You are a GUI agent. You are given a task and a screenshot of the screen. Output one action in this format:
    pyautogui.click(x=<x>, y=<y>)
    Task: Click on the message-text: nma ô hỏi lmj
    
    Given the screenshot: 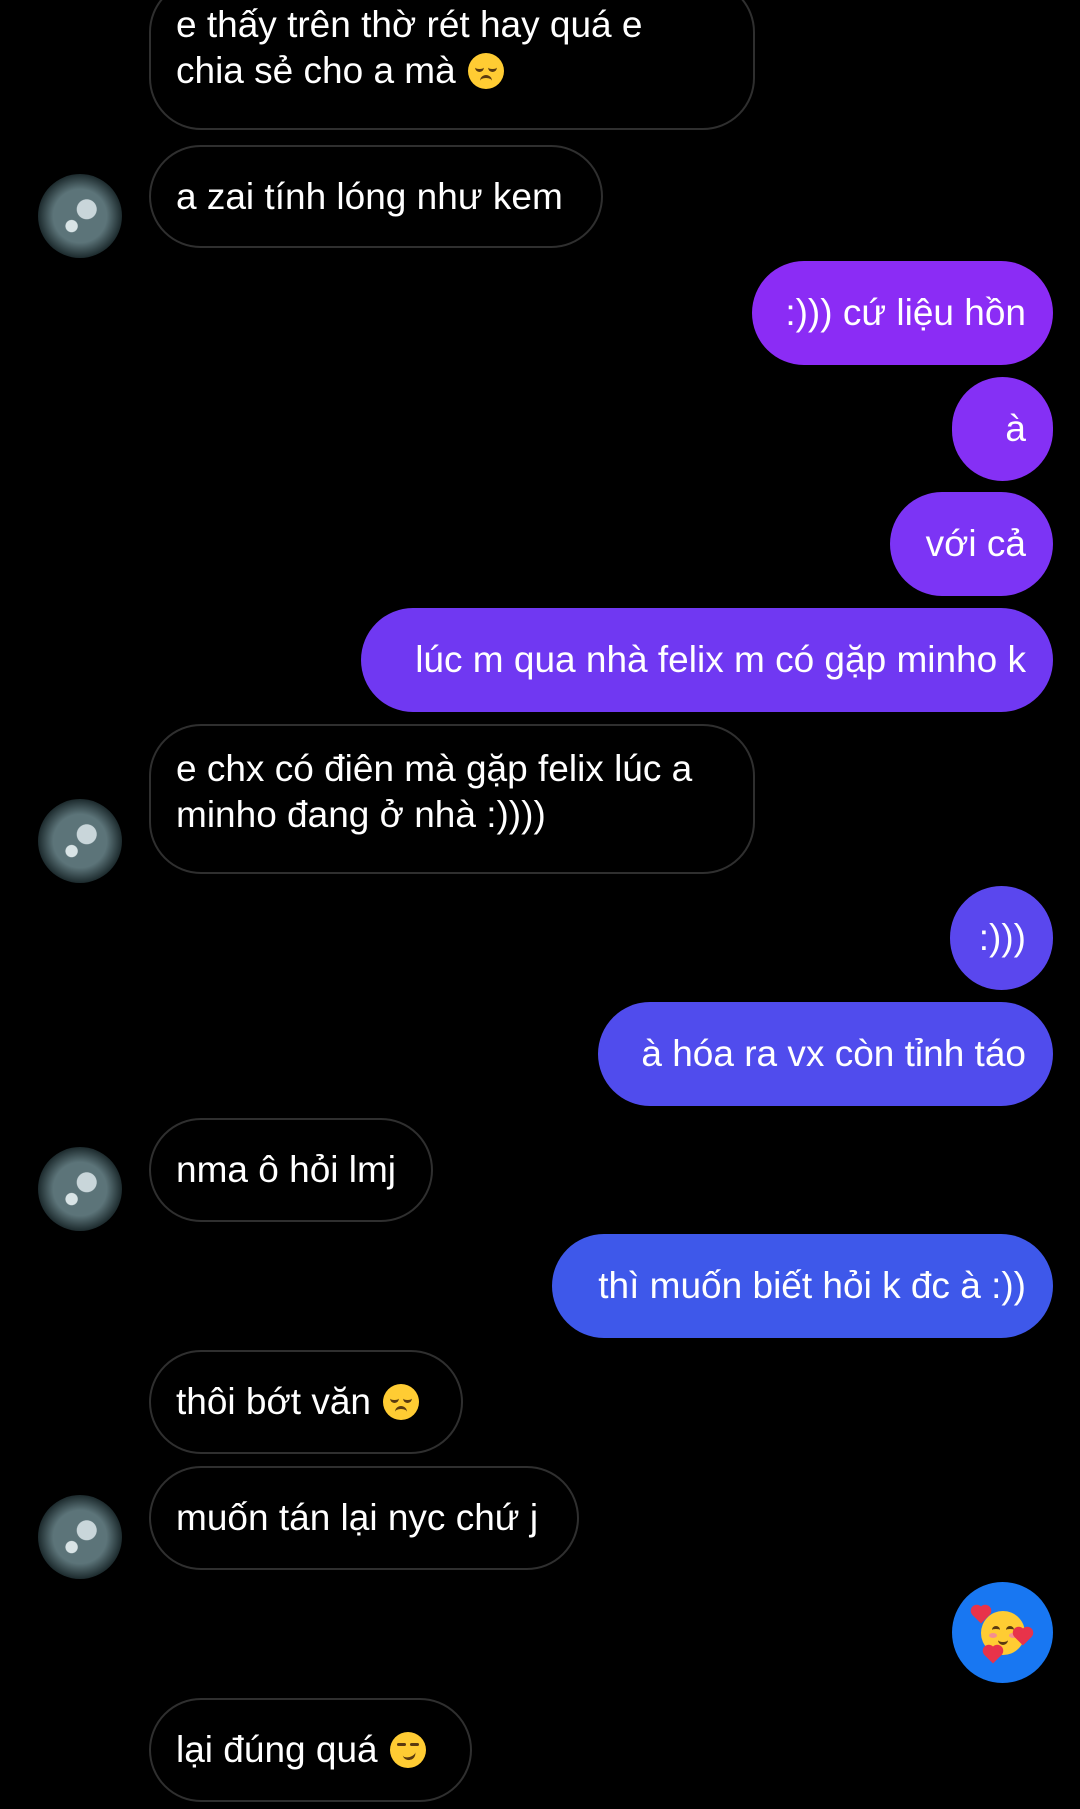 What is the action you would take?
    pyautogui.click(x=286, y=1169)
    